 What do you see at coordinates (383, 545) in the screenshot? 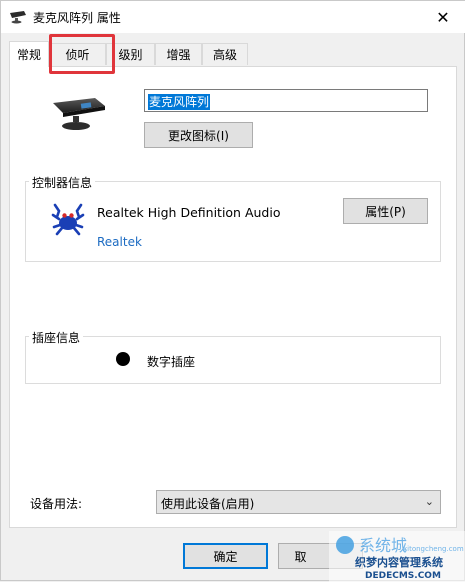
I see `watermark-line1: 系统城` at bounding box center [383, 545].